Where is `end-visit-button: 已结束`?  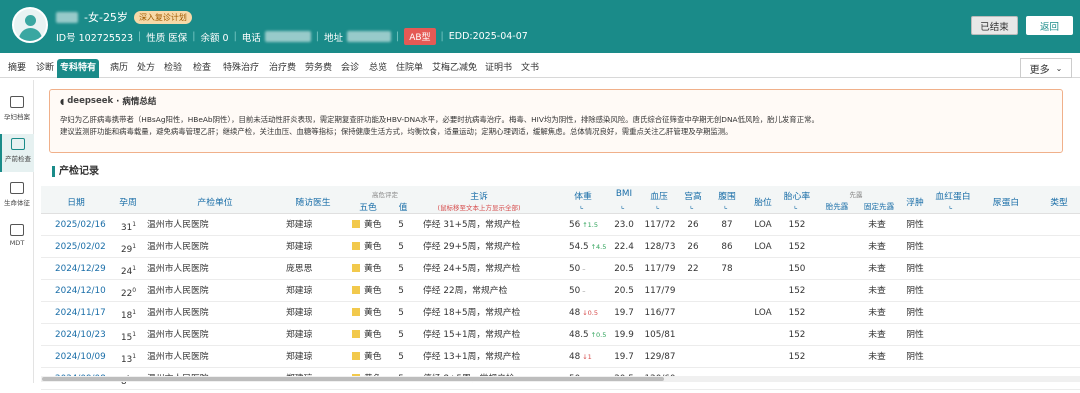 end-visit-button: 已结束 is located at coordinates (994, 25).